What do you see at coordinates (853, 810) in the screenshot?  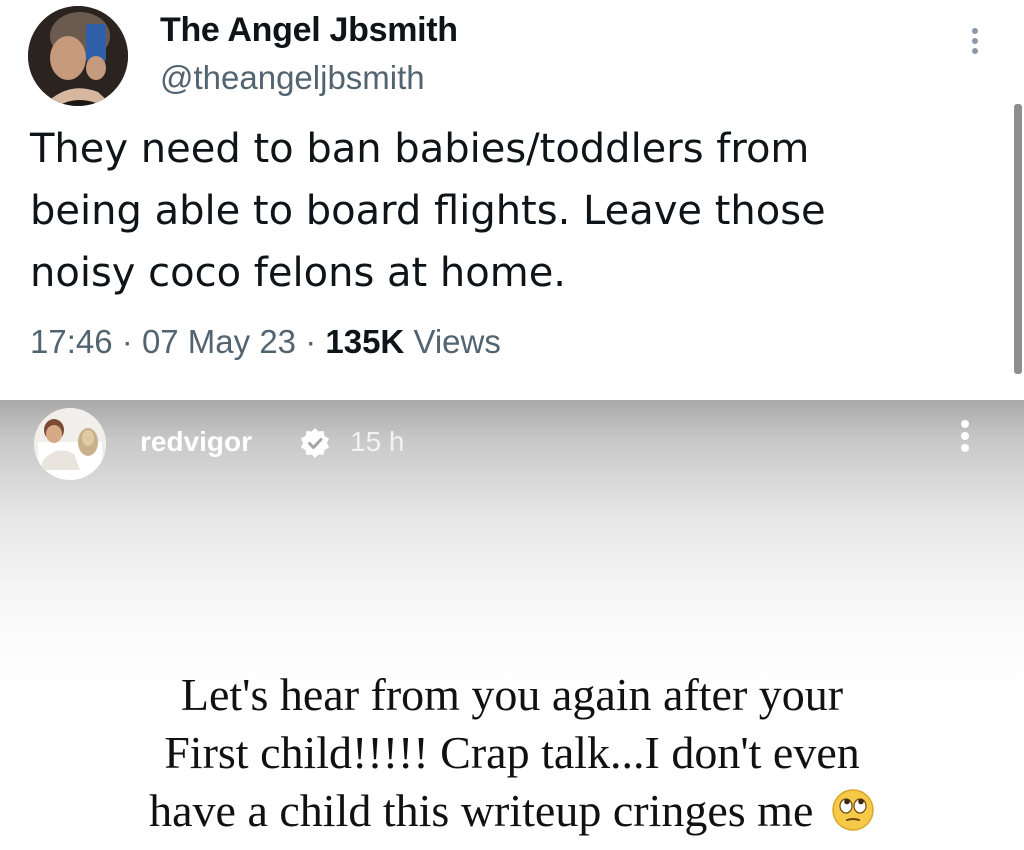 I see `face-with-rolling-eyes-icon` at bounding box center [853, 810].